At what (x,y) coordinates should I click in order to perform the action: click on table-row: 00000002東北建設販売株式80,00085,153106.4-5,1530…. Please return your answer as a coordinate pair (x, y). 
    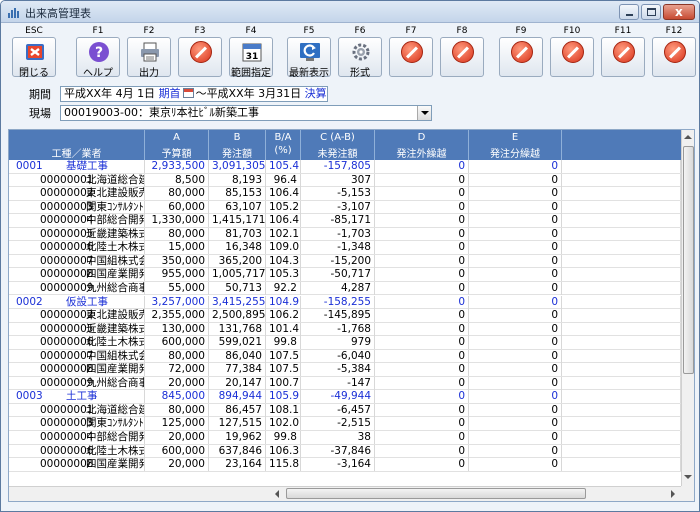
    Looking at the image, I should click on (345, 194).